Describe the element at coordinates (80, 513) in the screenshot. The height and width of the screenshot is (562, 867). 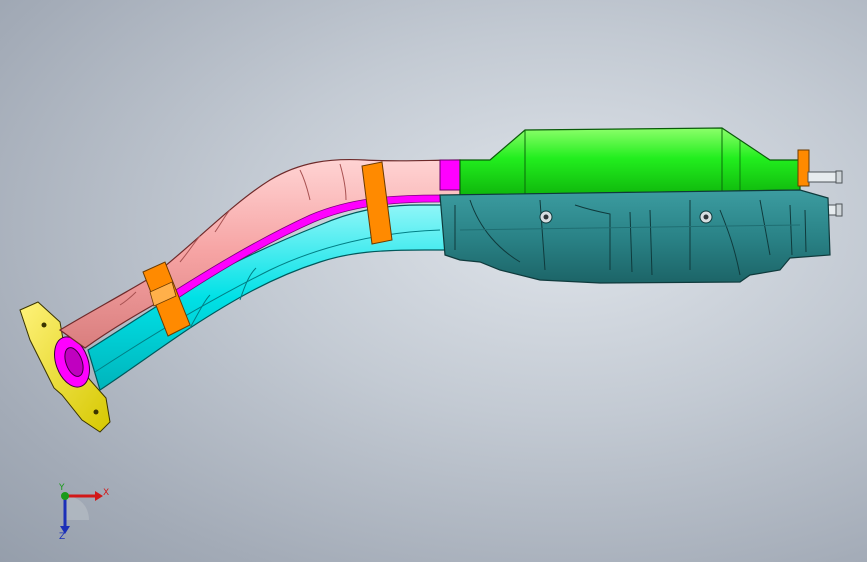
I see `orientation-triad: X Y Z` at that location.